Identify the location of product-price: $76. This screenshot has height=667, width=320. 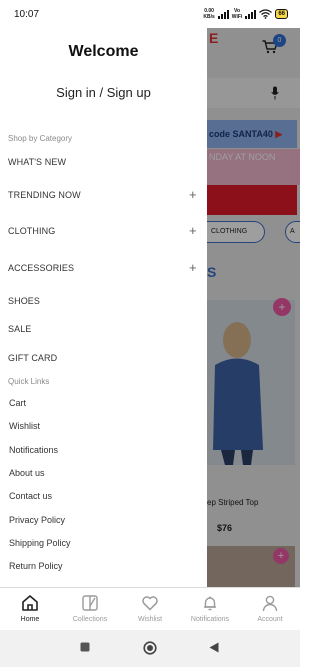
(225, 528).